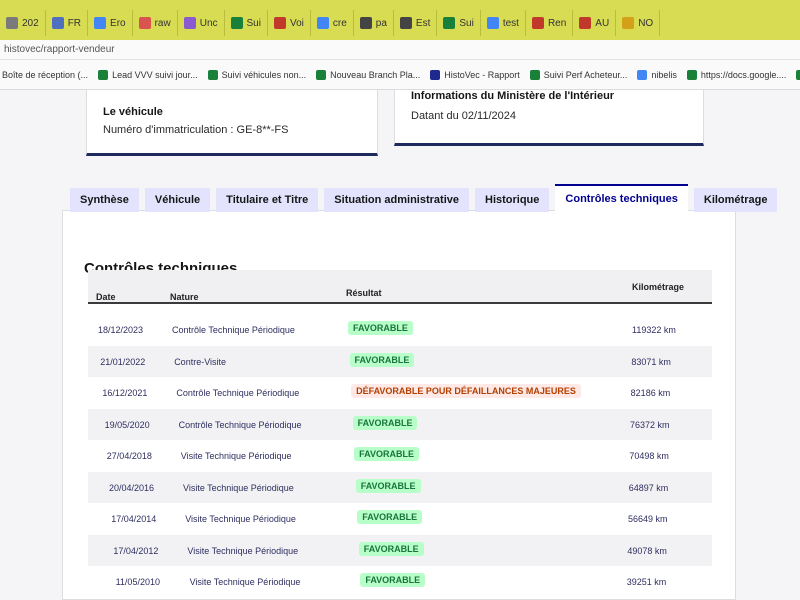  Describe the element at coordinates (125, 393) in the screenshot. I see `row-date: 16/12/2021` at that location.